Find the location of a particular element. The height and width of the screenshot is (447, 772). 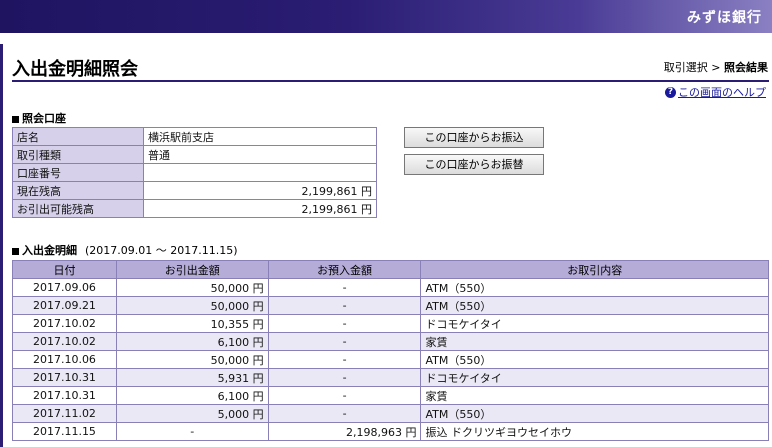

table-row: 2017.10.31 6,100 円 - 家賃 is located at coordinates (390, 395).